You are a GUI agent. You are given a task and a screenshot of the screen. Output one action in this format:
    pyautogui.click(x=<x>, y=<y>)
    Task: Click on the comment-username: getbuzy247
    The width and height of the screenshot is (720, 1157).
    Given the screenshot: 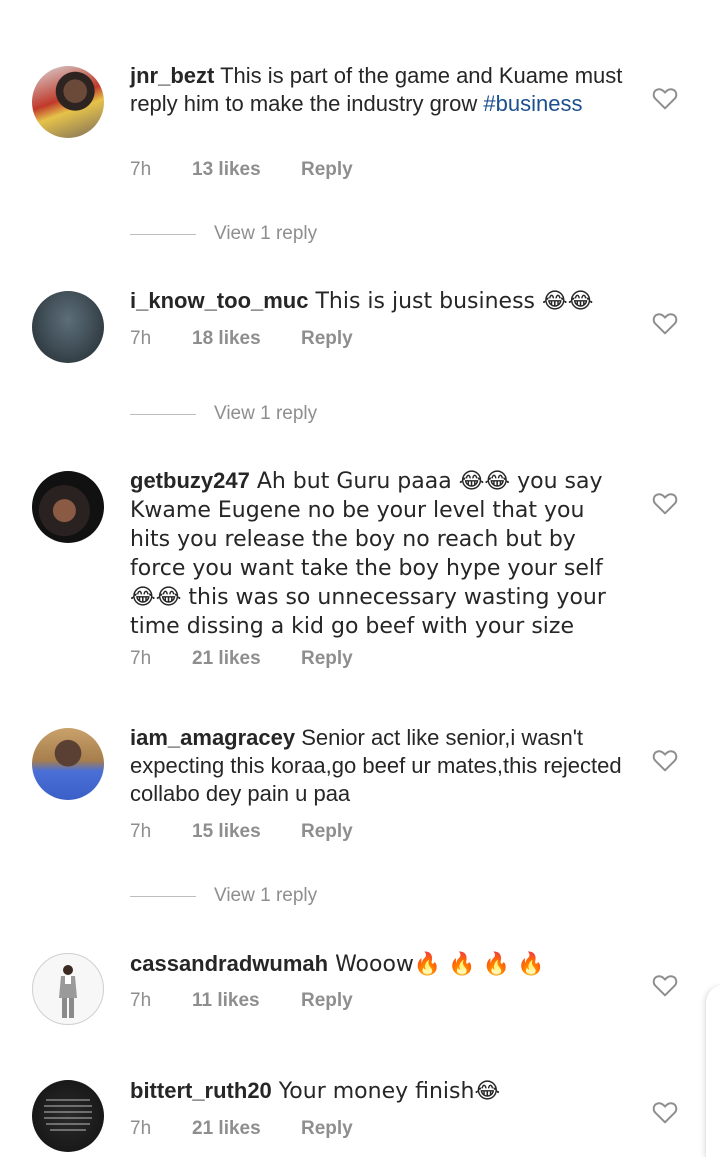 What is the action you would take?
    pyautogui.click(x=190, y=480)
    